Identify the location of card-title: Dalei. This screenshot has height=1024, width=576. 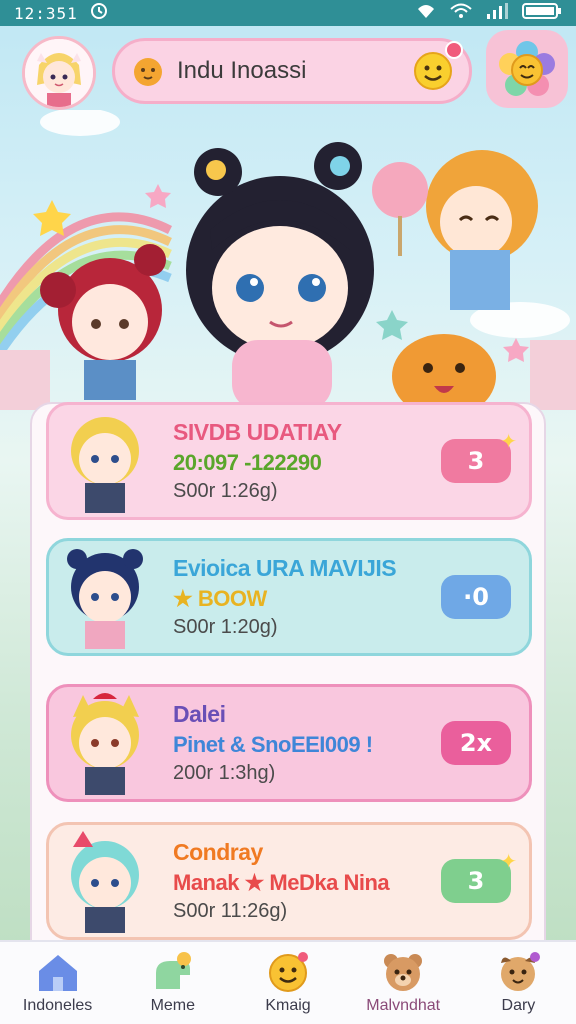
(199, 714).